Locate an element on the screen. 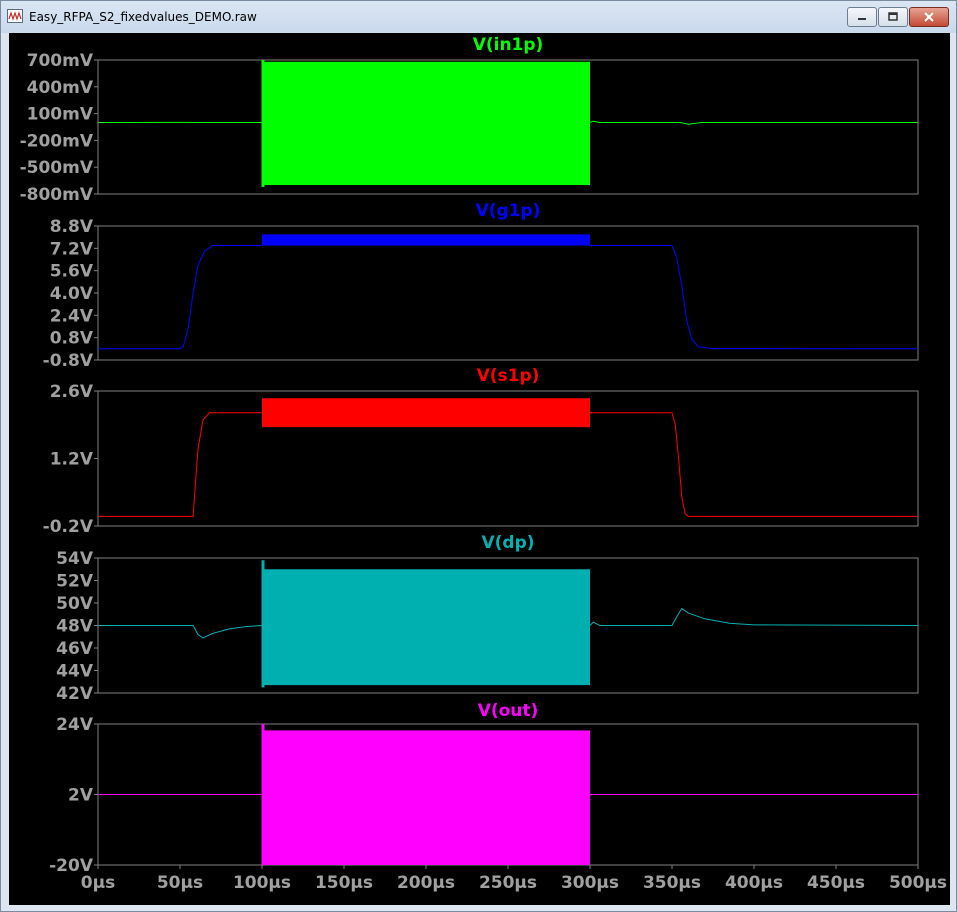 The height and width of the screenshot is (912, 957). y-tick-label: 48V is located at coordinates (75, 627).